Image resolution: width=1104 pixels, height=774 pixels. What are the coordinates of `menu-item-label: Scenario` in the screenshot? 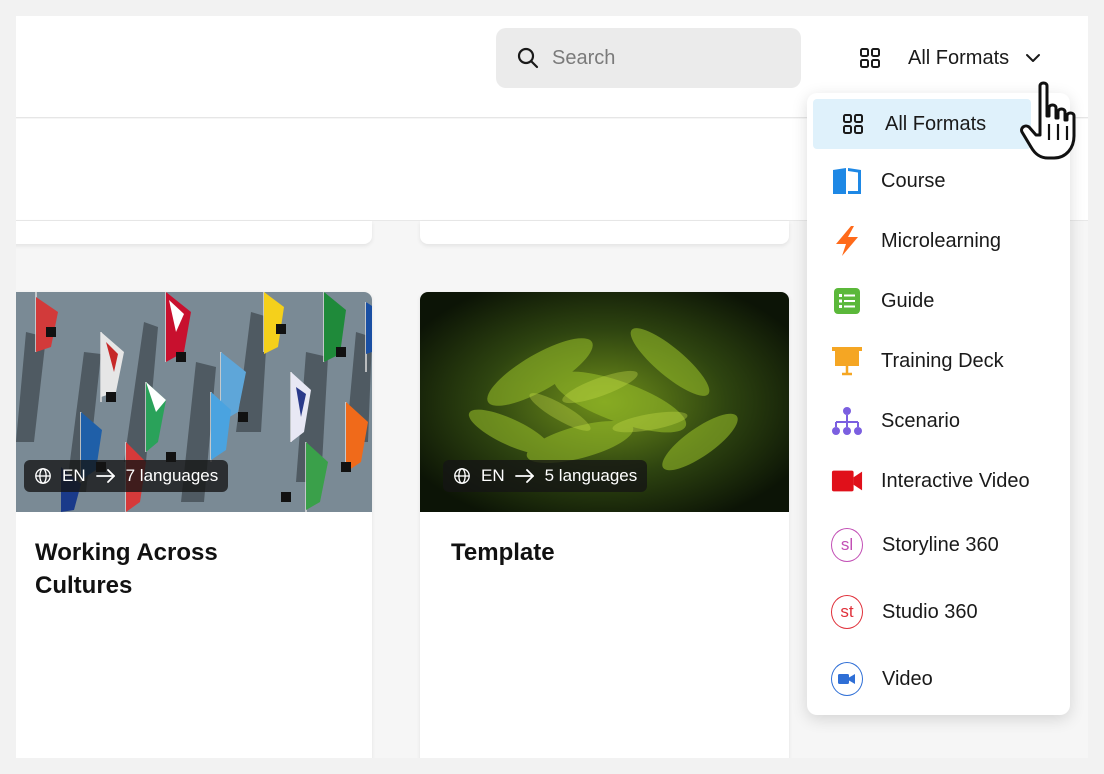 It's located at (920, 420).